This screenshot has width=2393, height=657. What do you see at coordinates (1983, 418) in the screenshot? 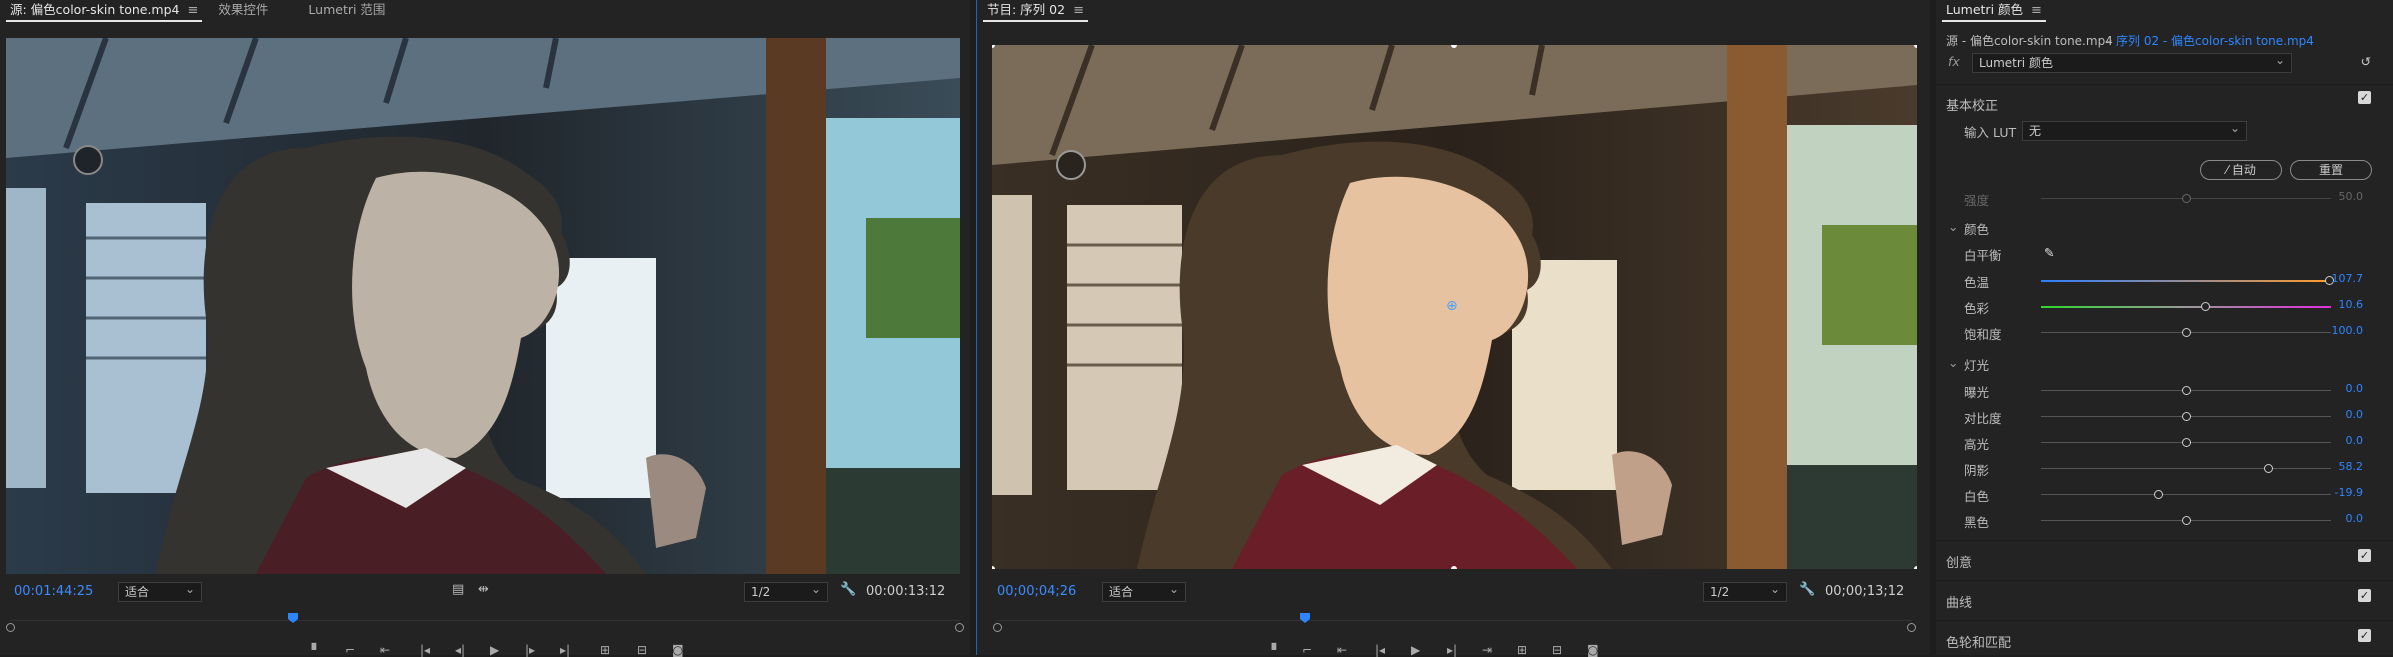
I see `light-label: 对比度` at bounding box center [1983, 418].